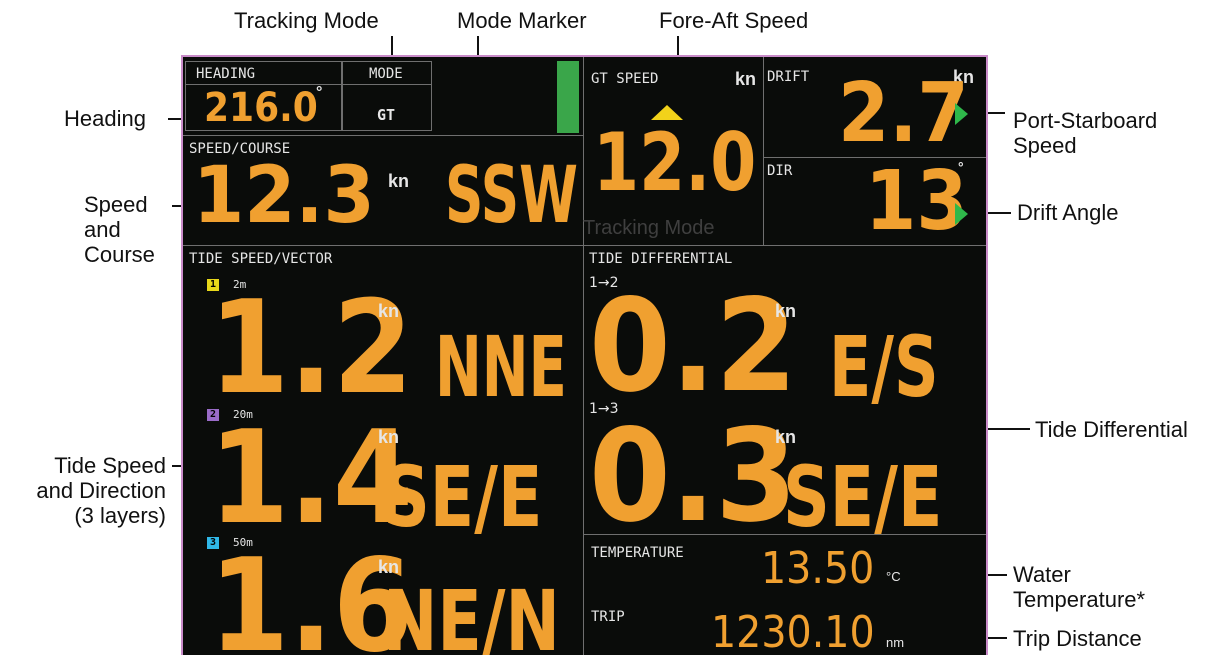 Image resolution: width=1207 pixels, height=655 pixels. Describe the element at coordinates (119, 254) in the screenshot. I see `callout-speed-course-line3: Course` at that location.